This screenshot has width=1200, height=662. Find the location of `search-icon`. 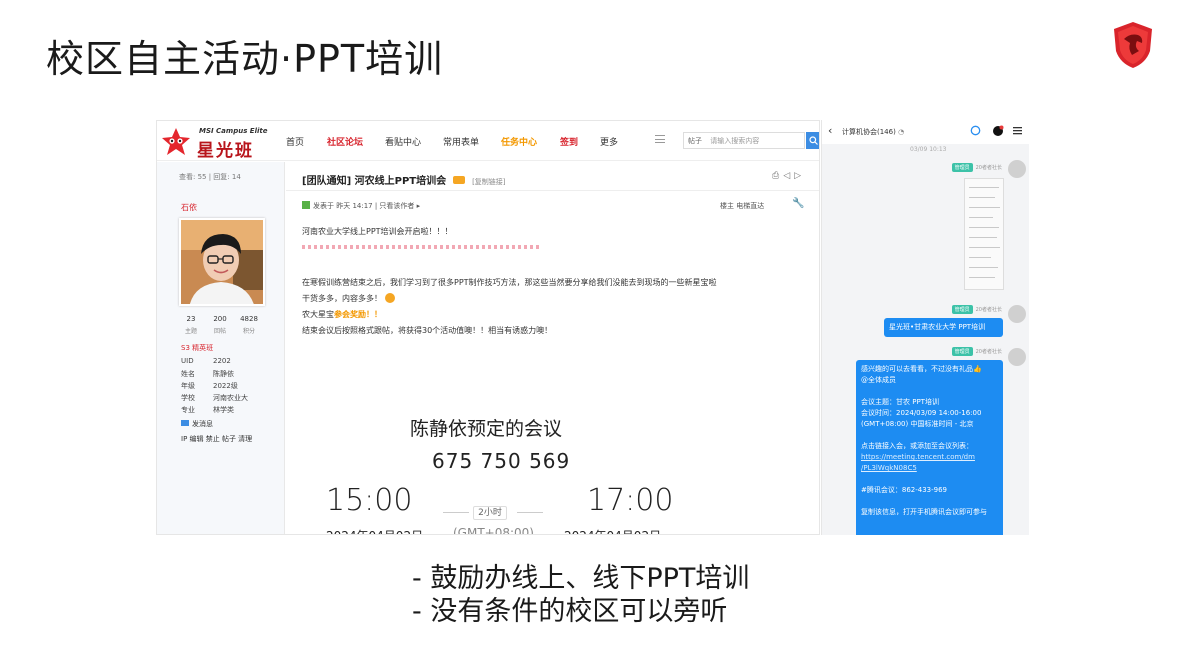

search-icon is located at coordinates (813, 140).